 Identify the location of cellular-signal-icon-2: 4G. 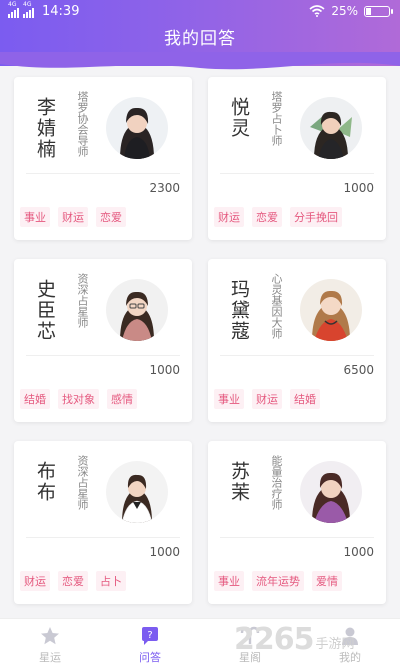
(28, 9).